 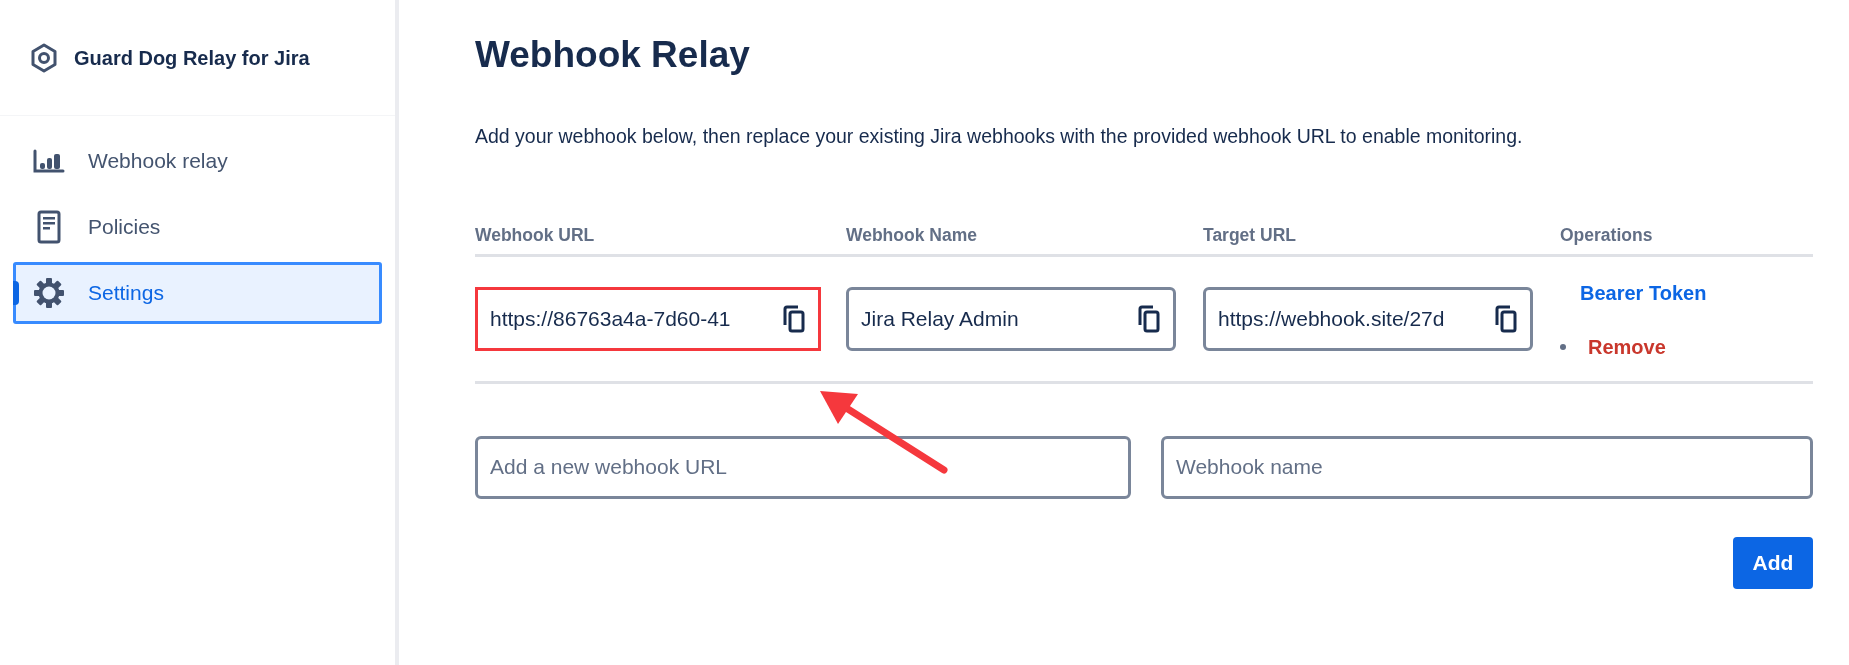 What do you see at coordinates (1773, 562) in the screenshot?
I see `add-button: Add` at bounding box center [1773, 562].